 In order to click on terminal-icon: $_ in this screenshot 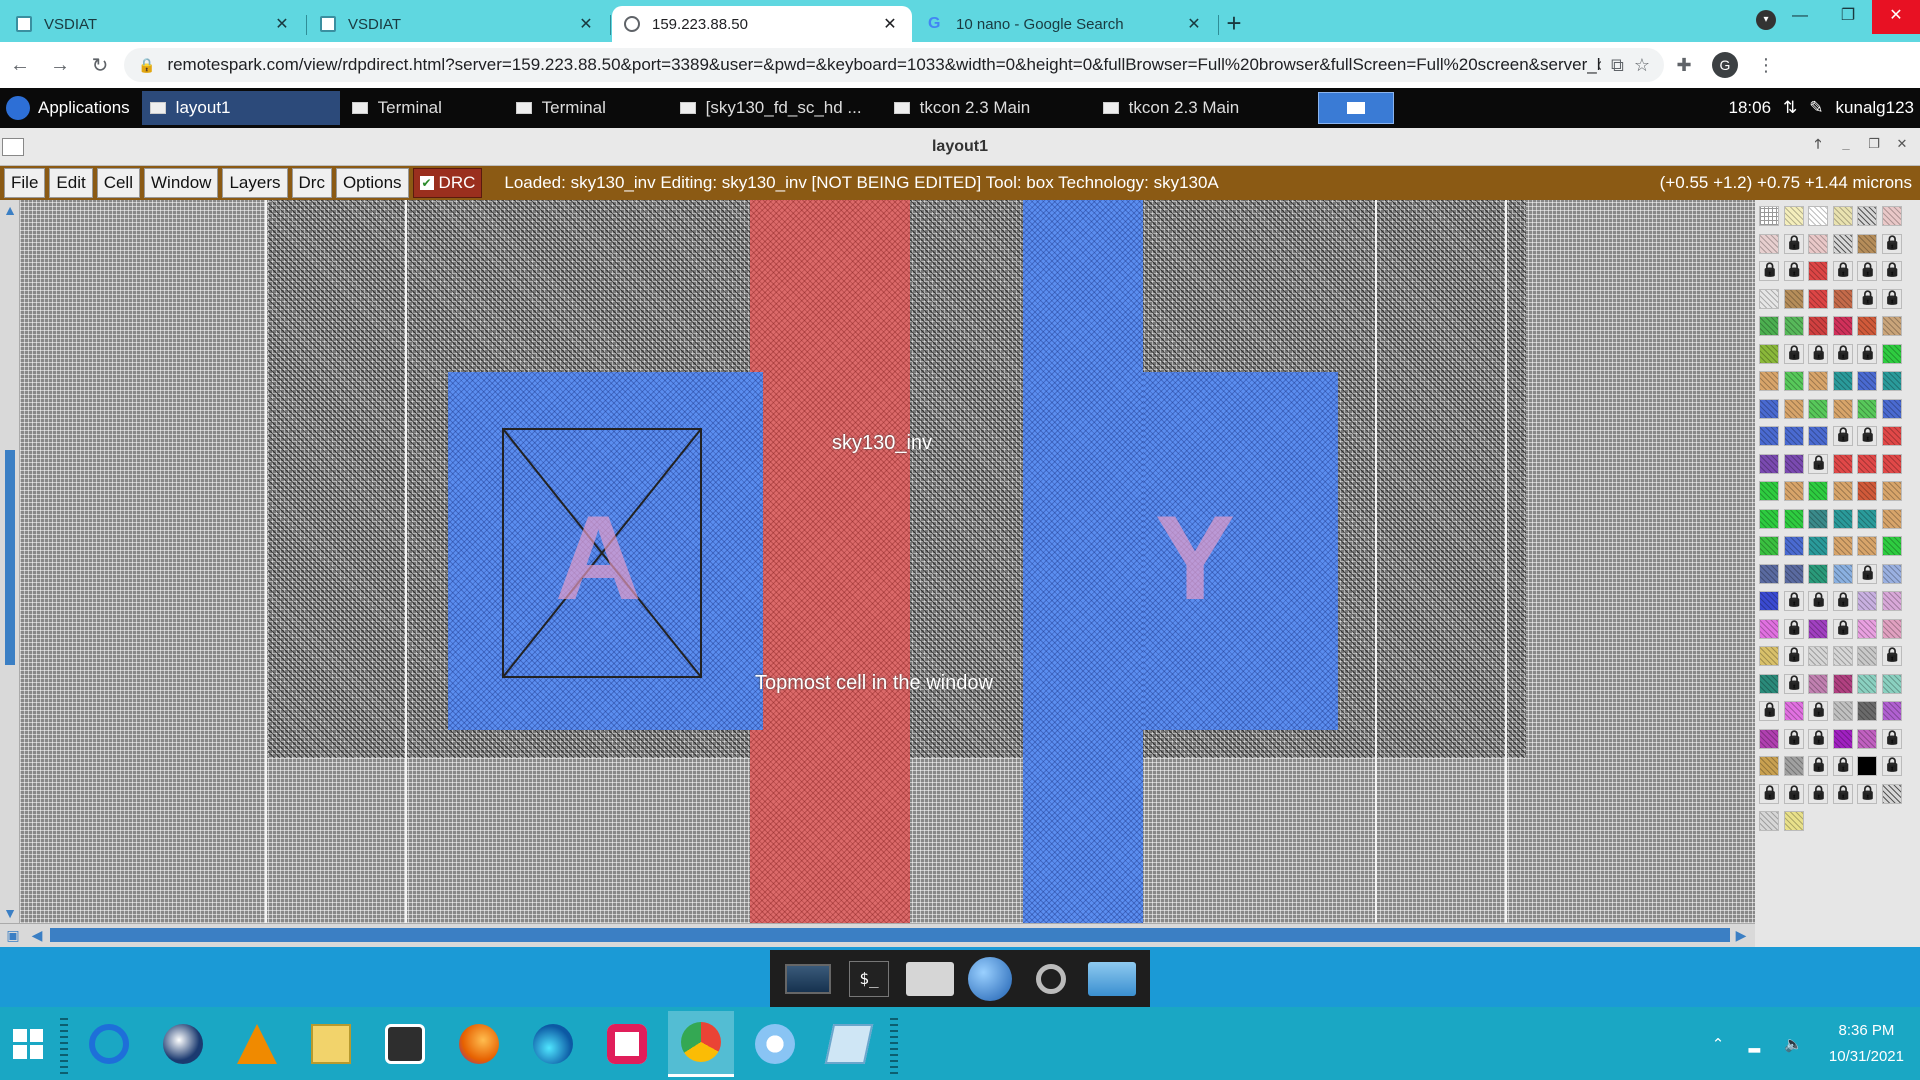, I will do `click(869, 979)`.